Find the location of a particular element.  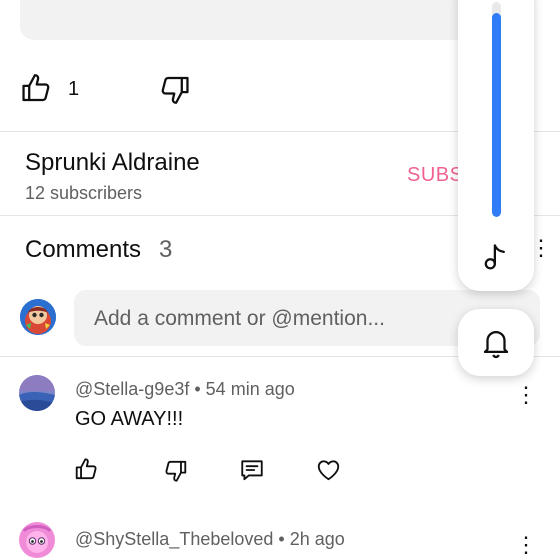

heart-icon is located at coordinates (328, 470).